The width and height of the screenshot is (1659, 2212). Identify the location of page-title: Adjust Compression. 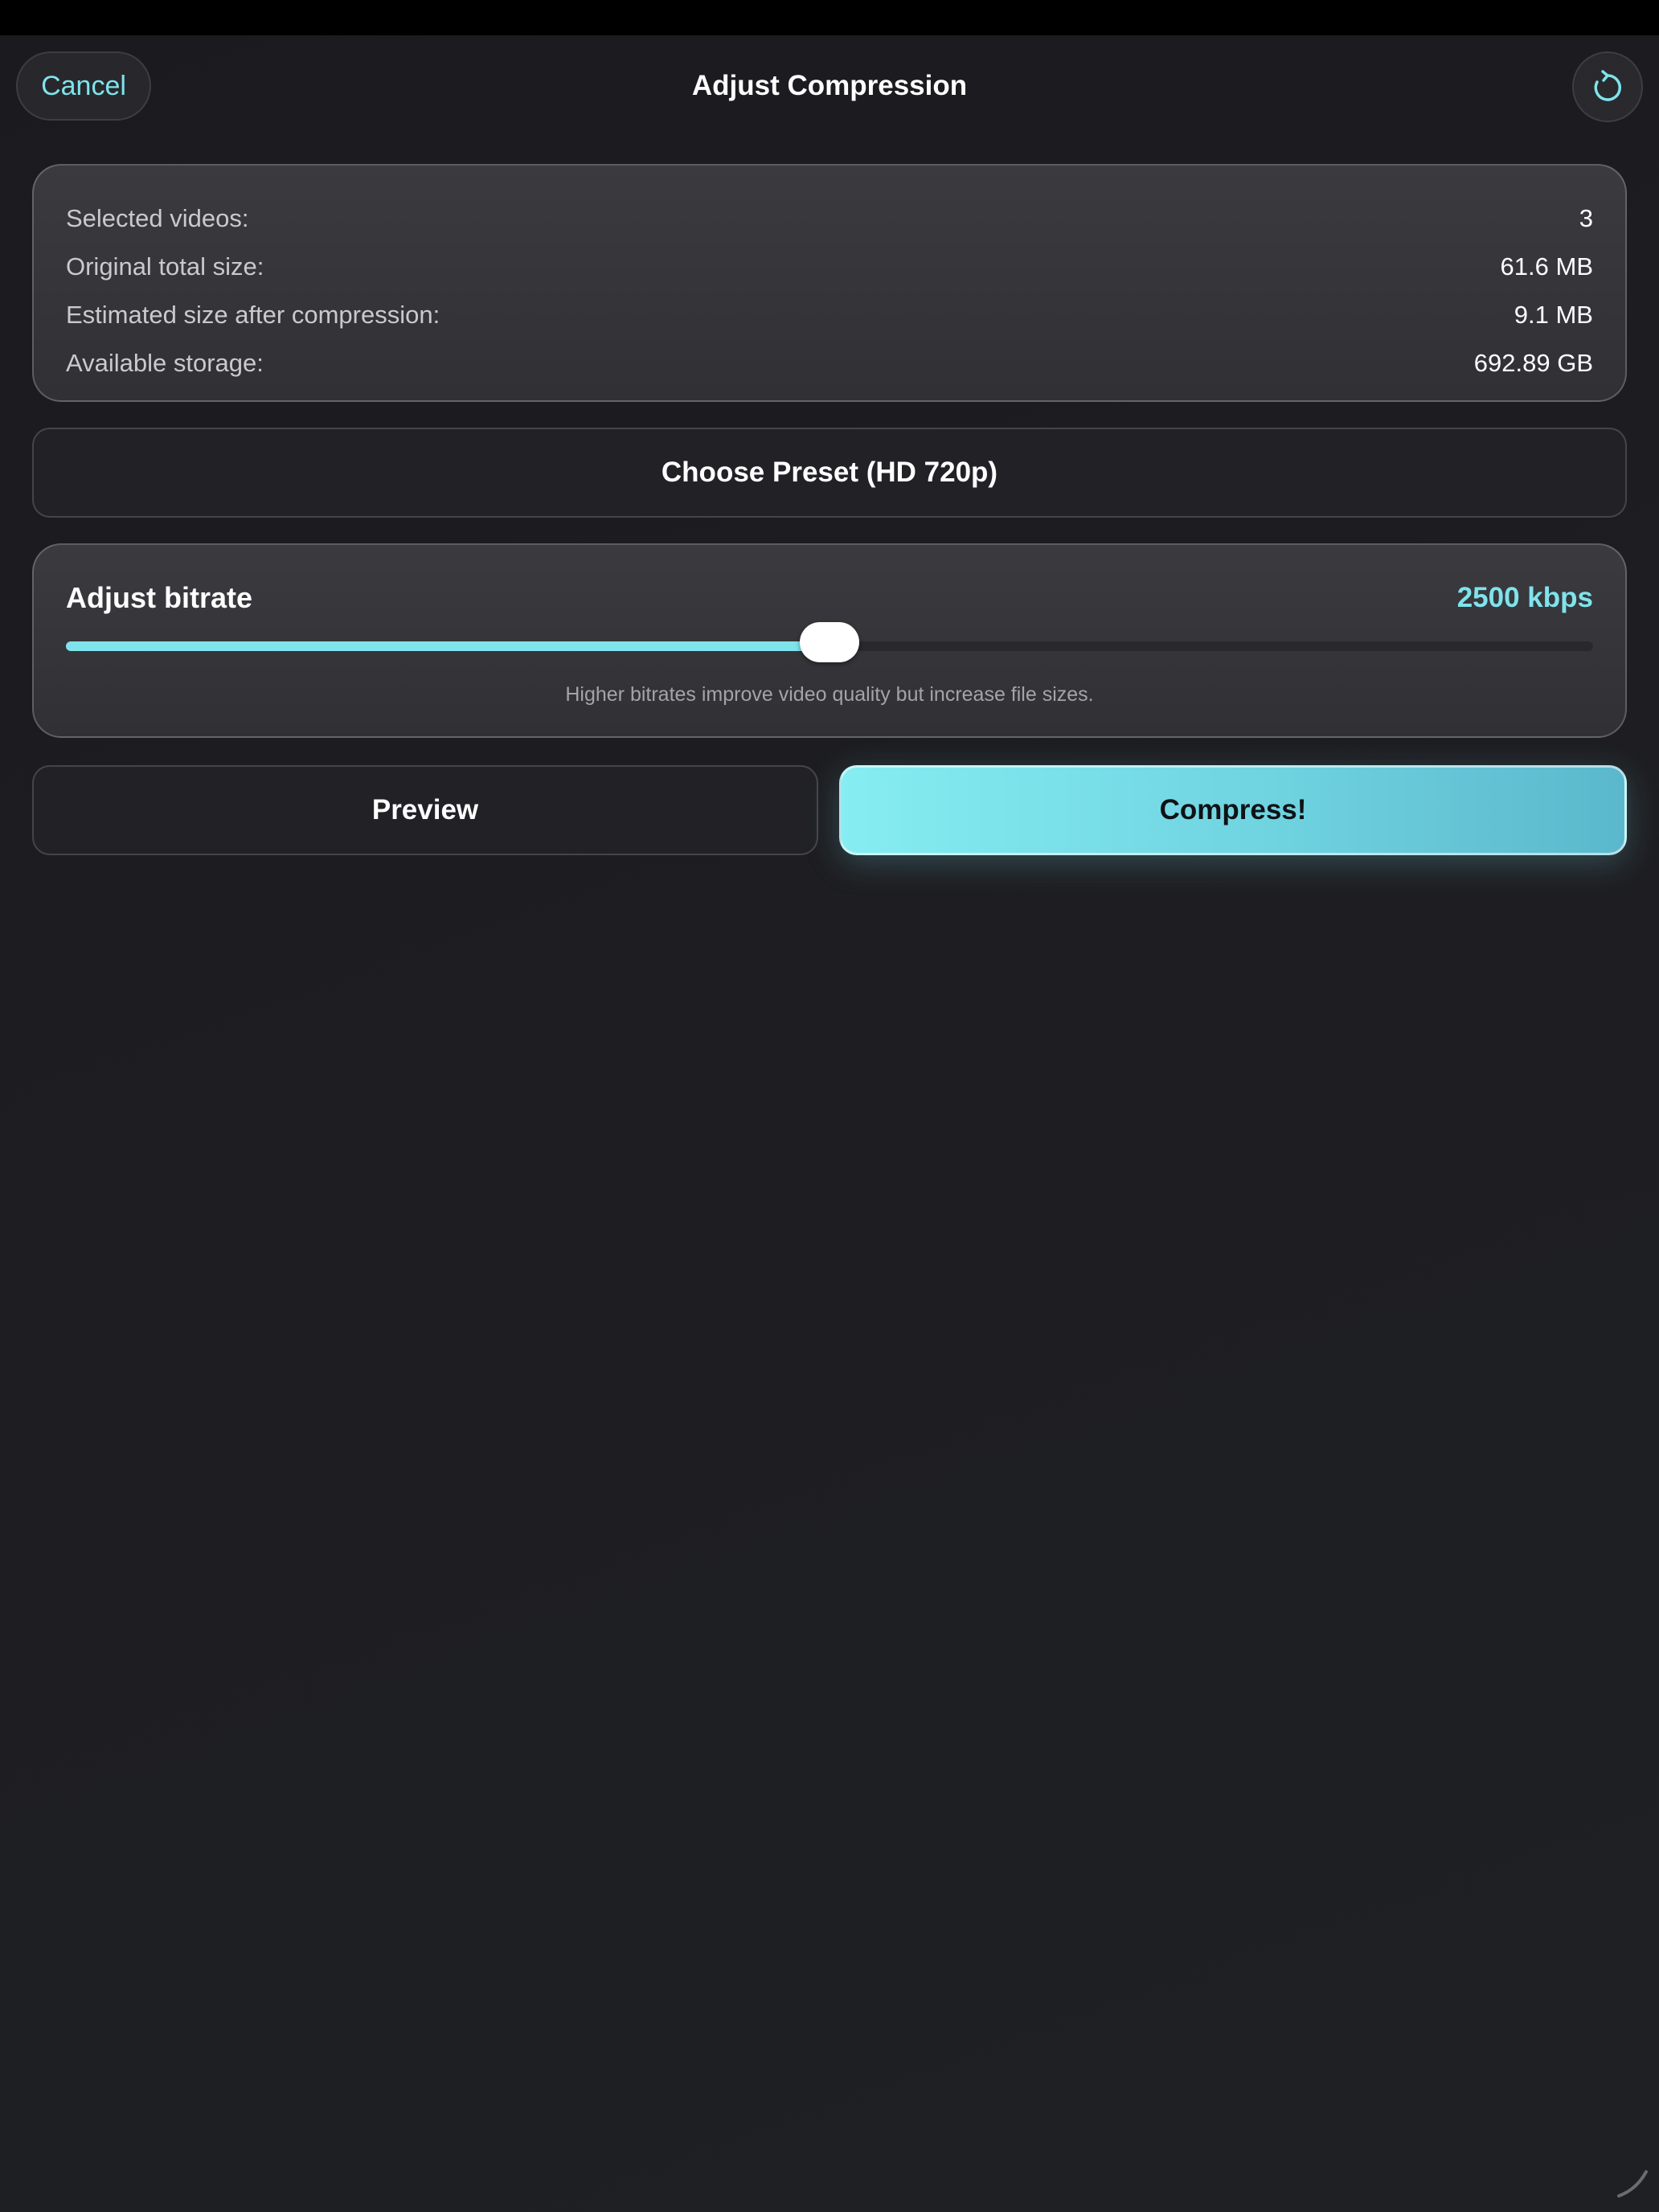
(829, 85).